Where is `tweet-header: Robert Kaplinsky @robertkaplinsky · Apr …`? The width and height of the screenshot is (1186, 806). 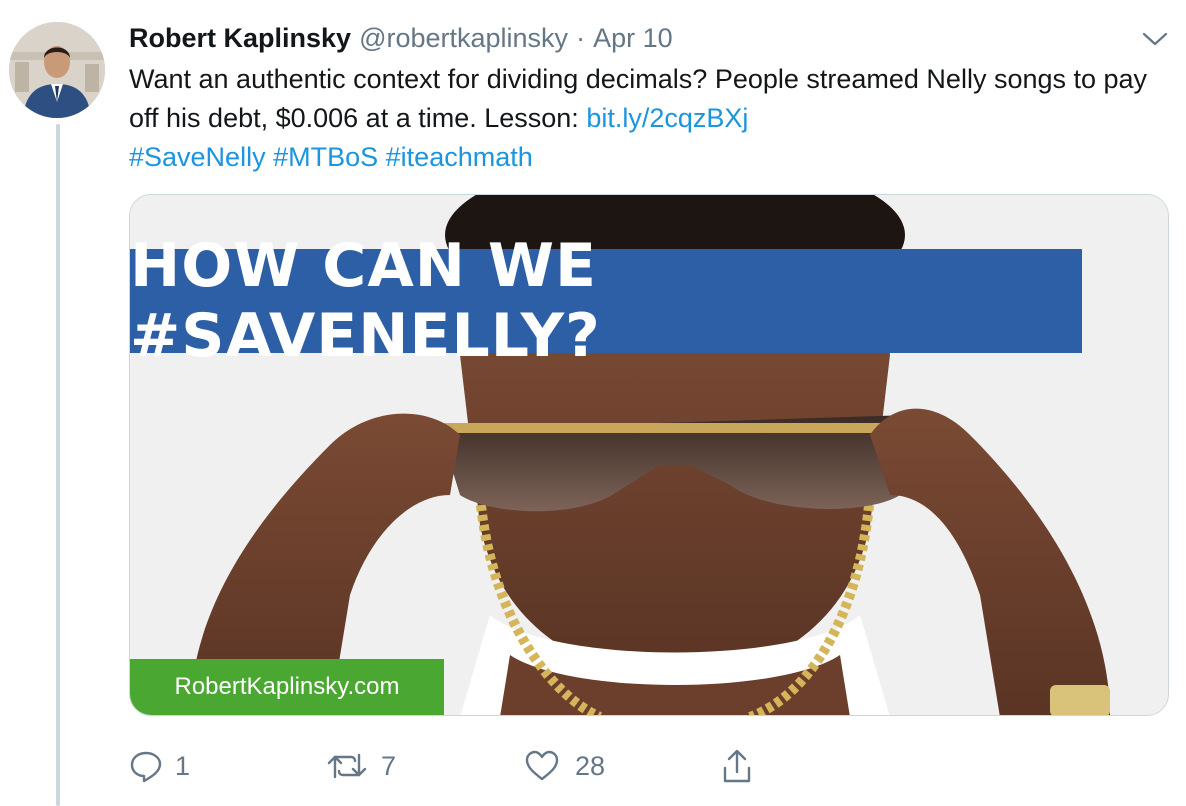
tweet-header: Robert Kaplinsky @robertkaplinsky · Apr … is located at coordinates (401, 38).